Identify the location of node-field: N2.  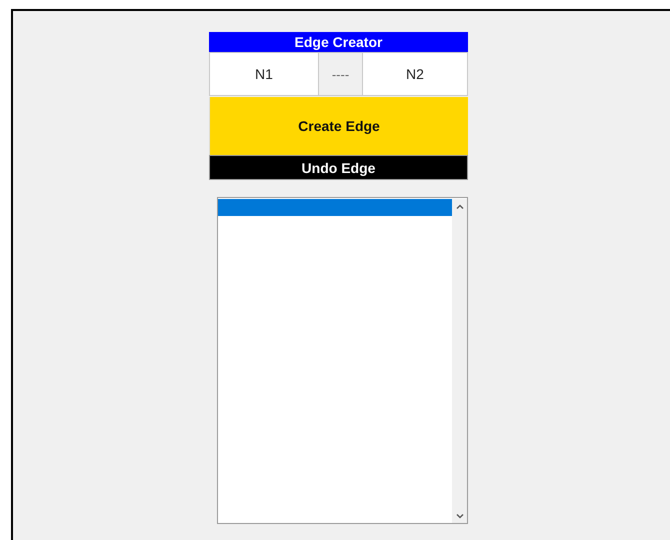
(415, 74).